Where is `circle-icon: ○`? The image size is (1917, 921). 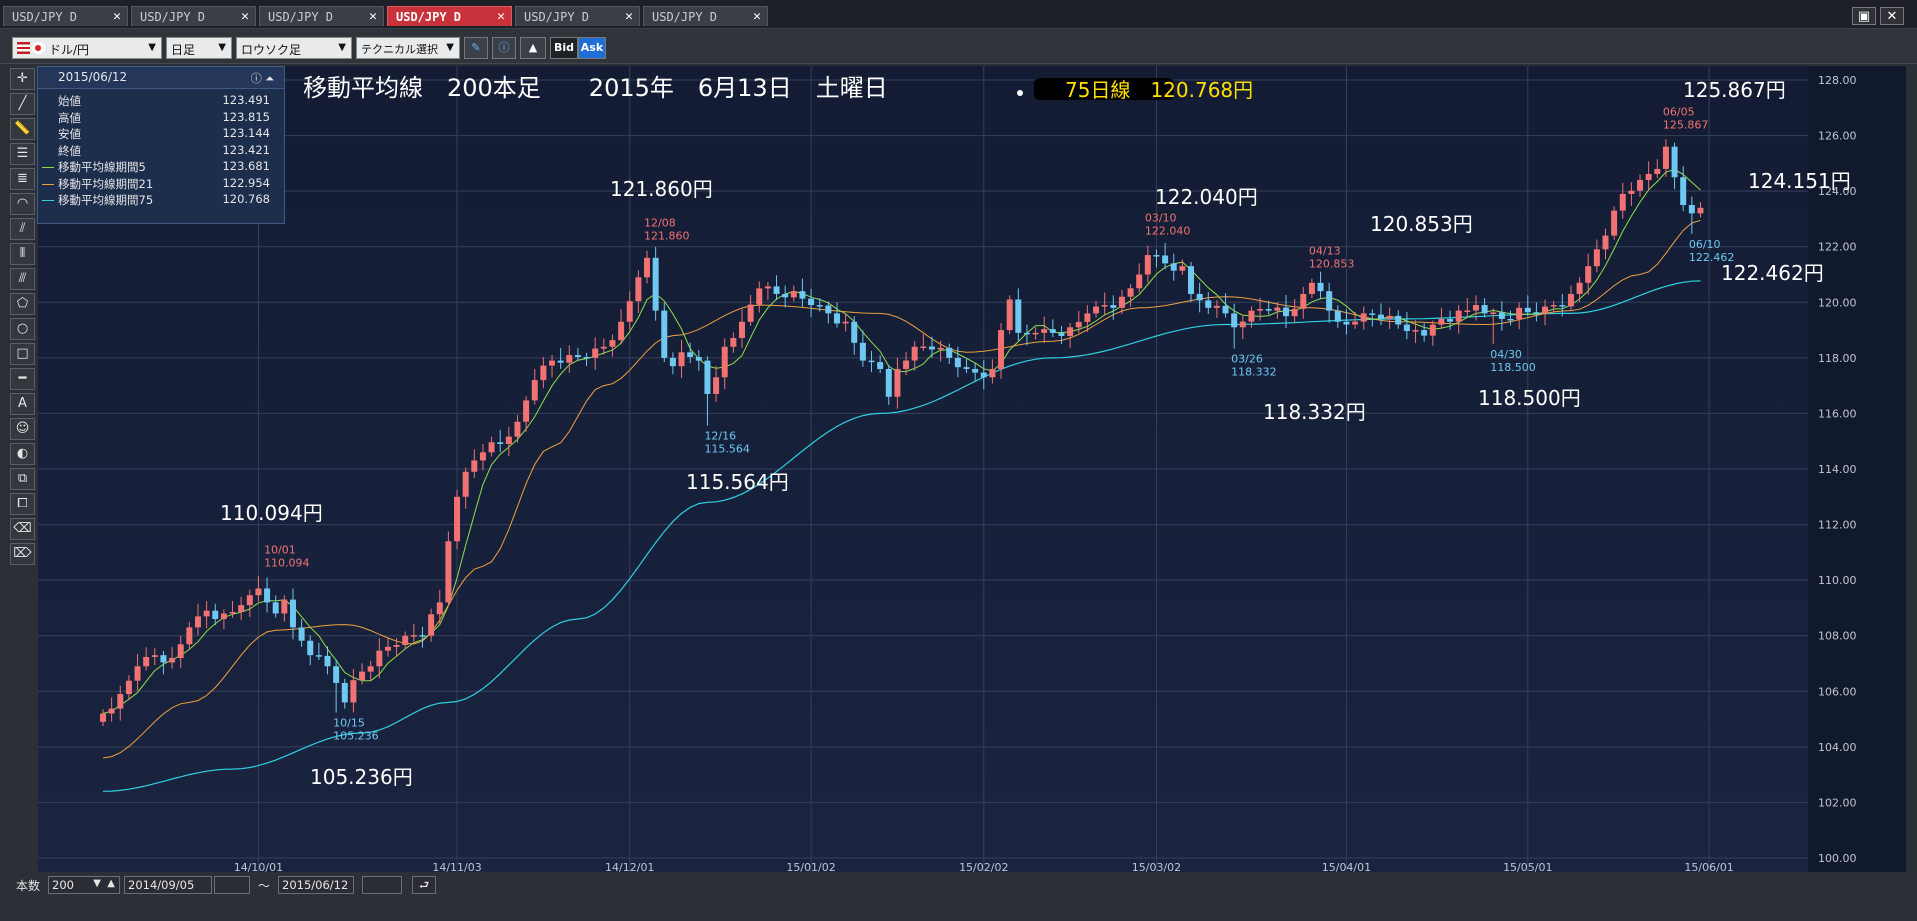
circle-icon: ○ is located at coordinates (22, 329).